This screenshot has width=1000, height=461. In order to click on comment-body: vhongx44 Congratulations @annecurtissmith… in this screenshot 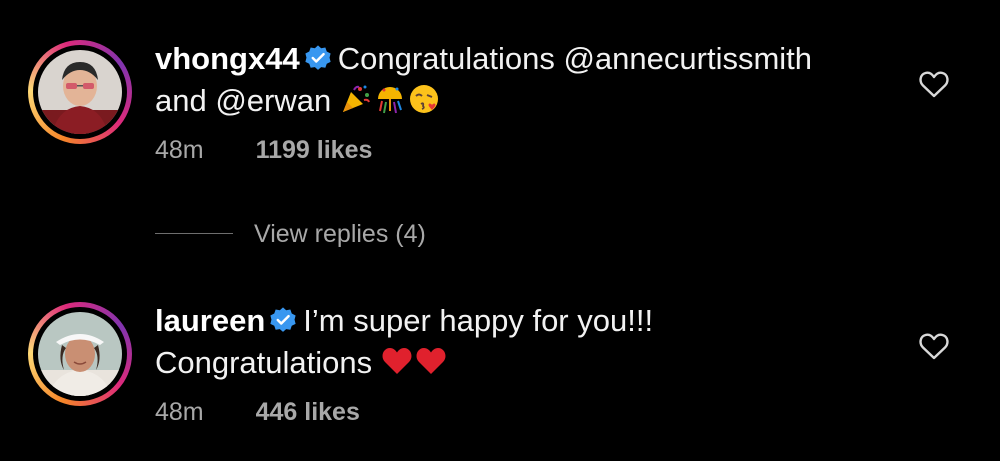, I will do `click(525, 80)`.